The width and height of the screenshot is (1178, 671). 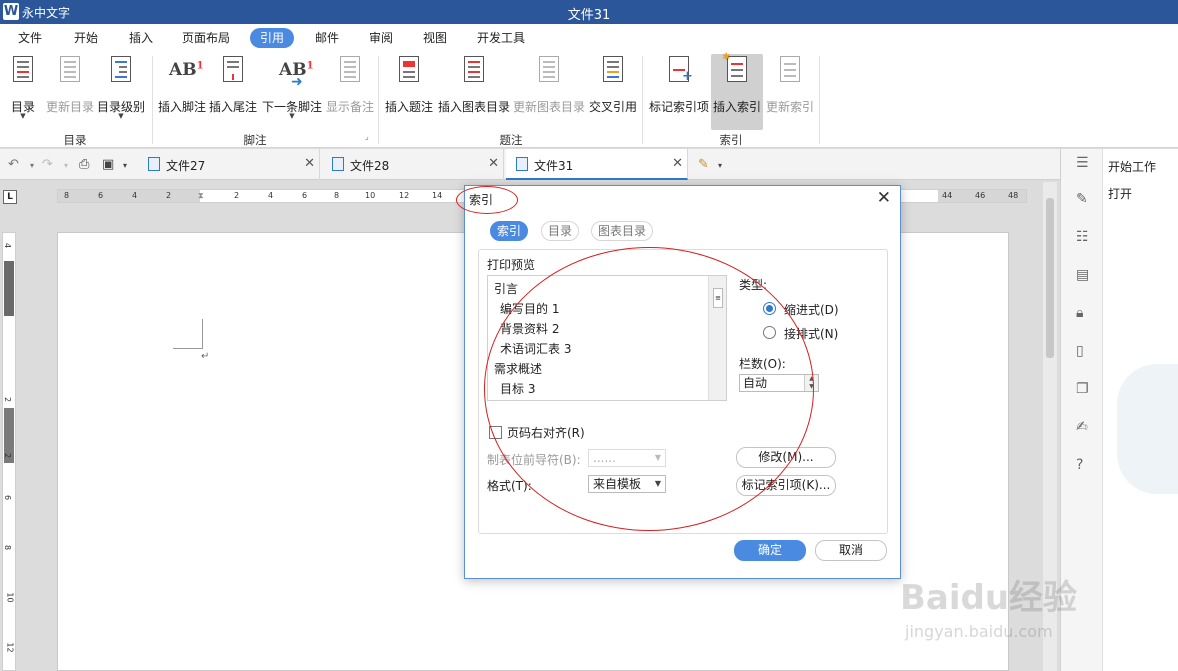 What do you see at coordinates (23, 92) in the screenshot?
I see `toc-button: 目录 ▼` at bounding box center [23, 92].